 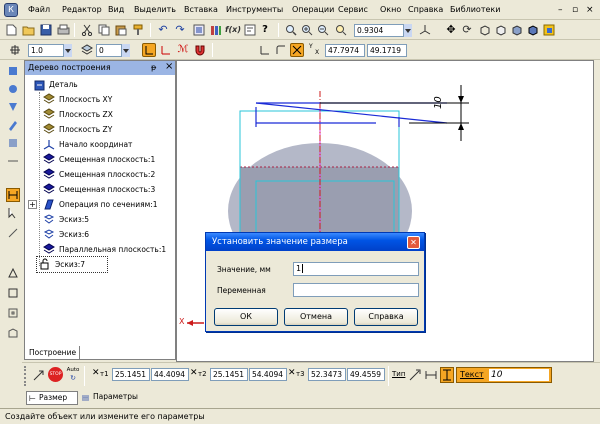 I want to click on library-icon, so click(x=216, y=30).